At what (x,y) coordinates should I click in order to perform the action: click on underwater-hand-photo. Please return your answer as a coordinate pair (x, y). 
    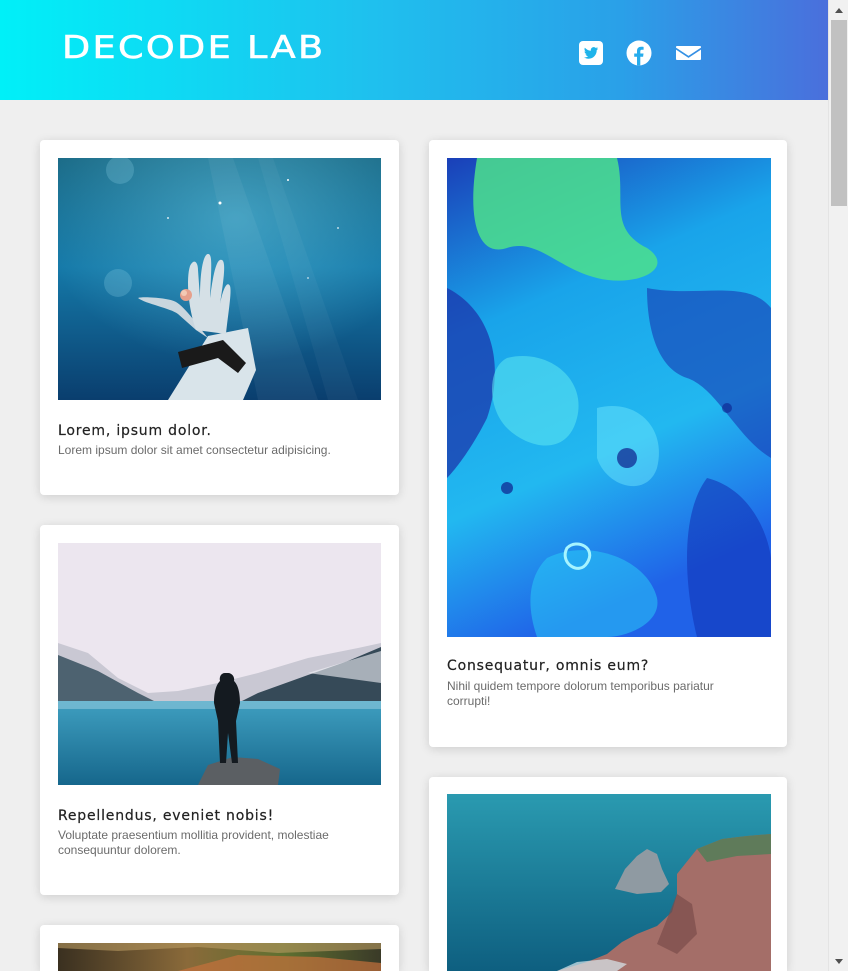
    Looking at the image, I should click on (219, 279).